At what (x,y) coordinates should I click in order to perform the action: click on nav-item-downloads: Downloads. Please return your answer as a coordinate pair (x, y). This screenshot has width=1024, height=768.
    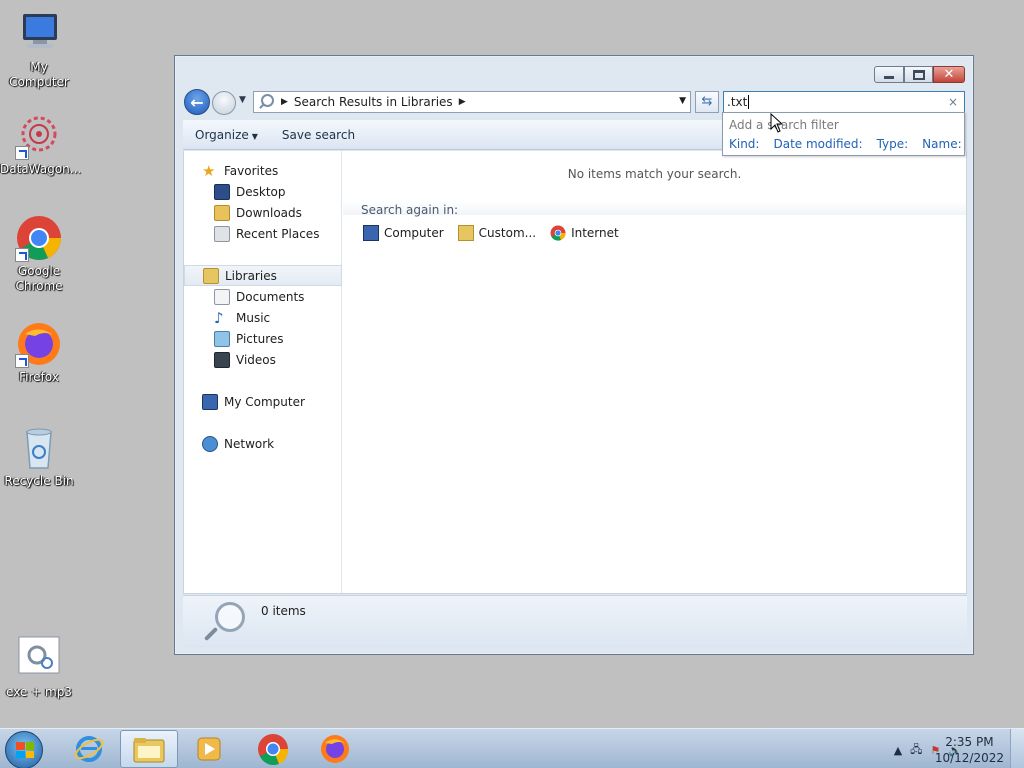
    Looking at the image, I should click on (263, 212).